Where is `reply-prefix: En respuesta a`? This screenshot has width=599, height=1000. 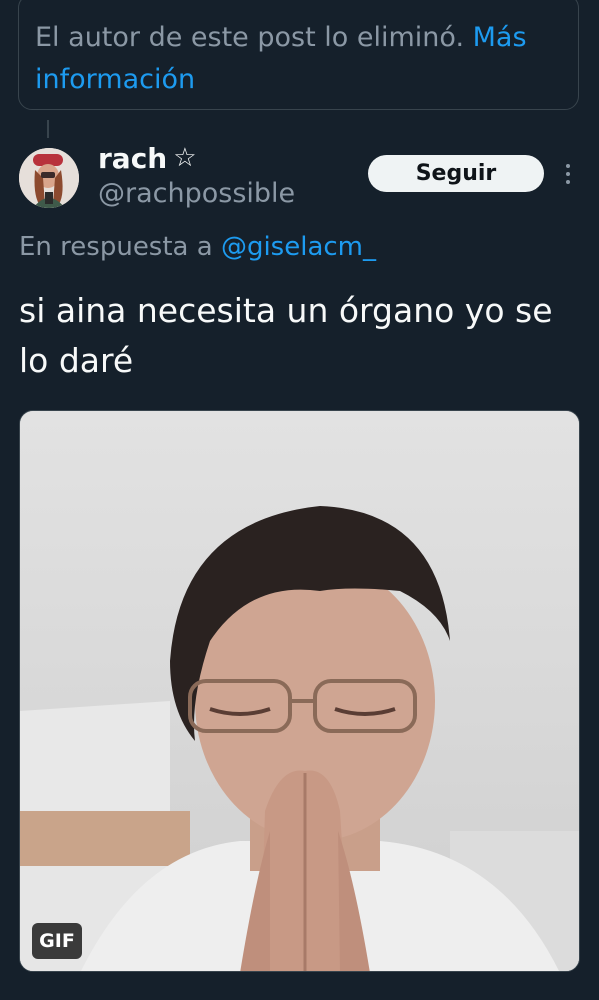 reply-prefix: En respuesta a is located at coordinates (116, 247).